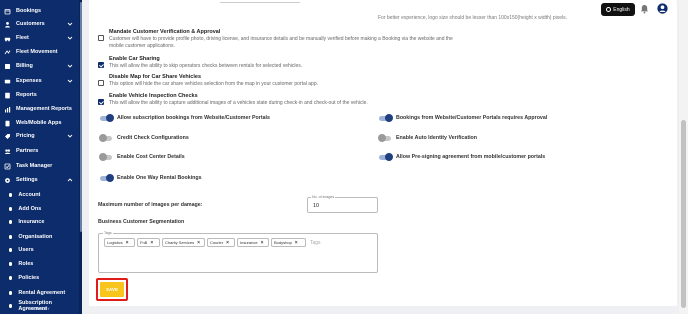 Image resolution: width=688 pixels, height=314 pixels. Describe the element at coordinates (25, 136) in the screenshot. I see `sidebar-item-label: Pricing` at that location.